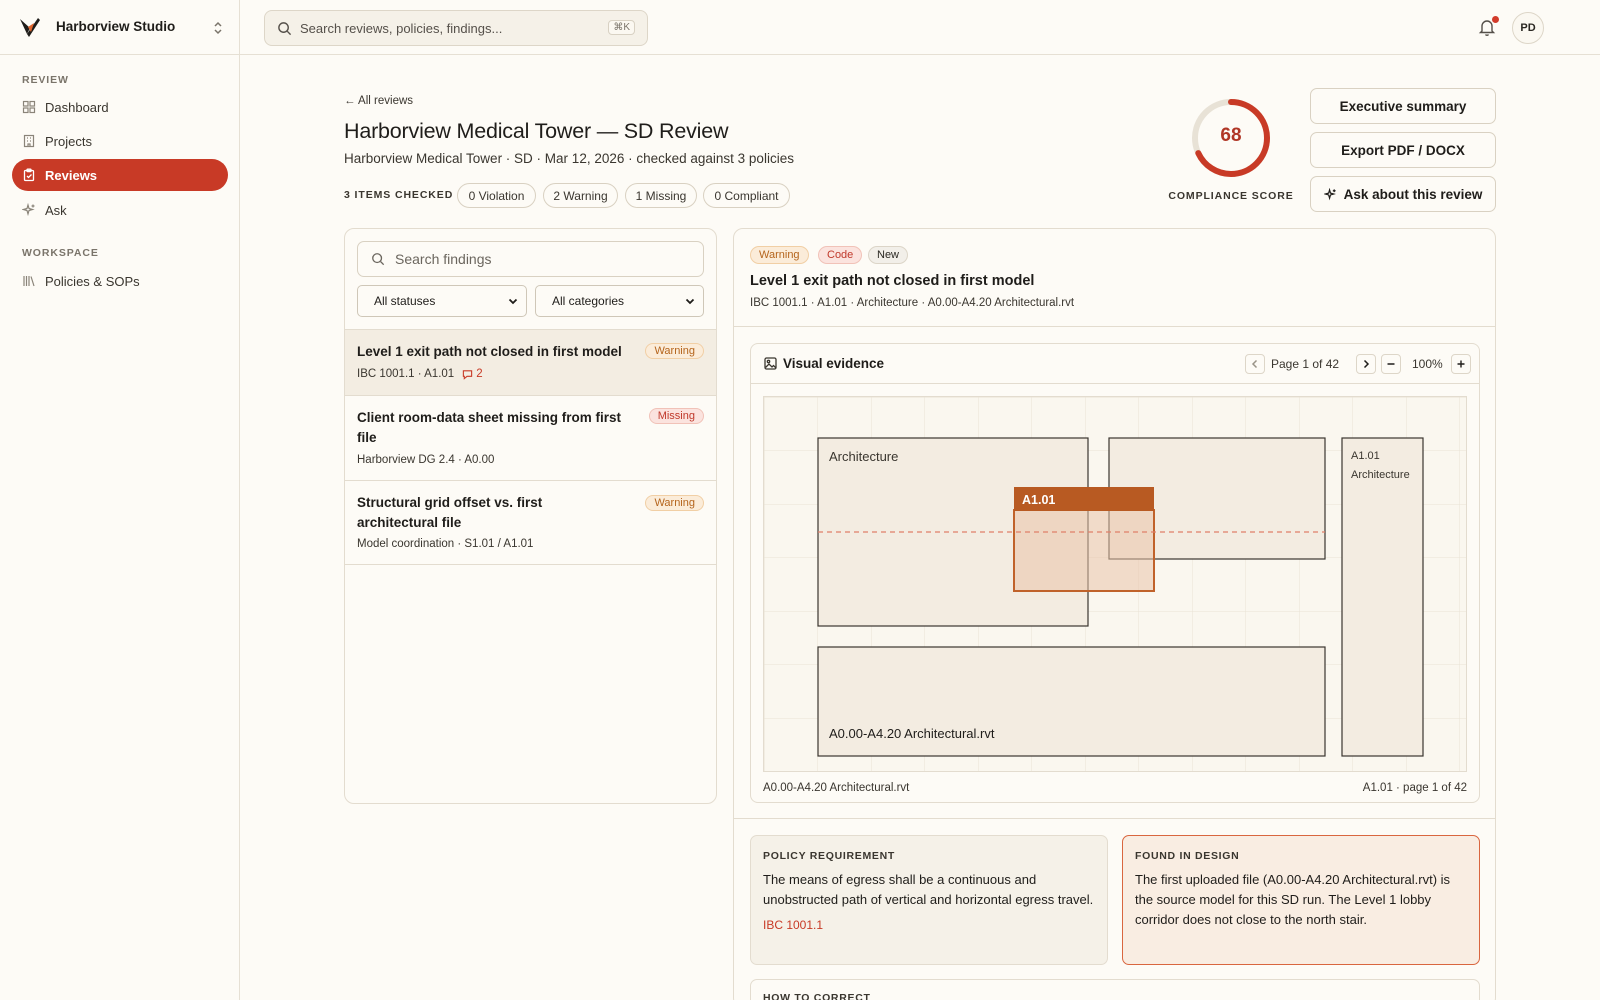 This screenshot has height=1000, width=1600. Describe the element at coordinates (1038, 500) in the screenshot. I see `highlight-label: A1.01` at that location.